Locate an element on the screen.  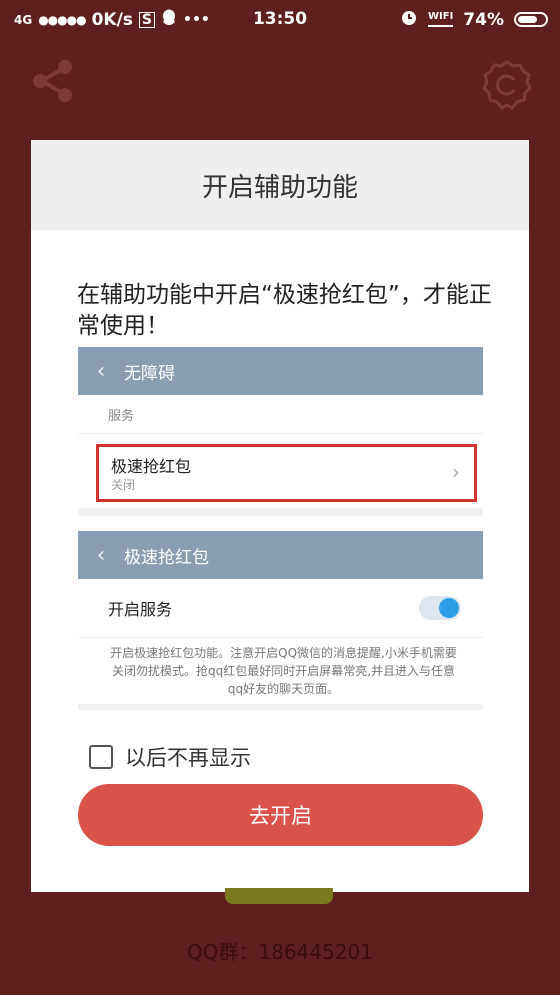
instruction-text: 在辅助功能中开启“极速抢红包”，才能正常使用！ is located at coordinates (284, 310).